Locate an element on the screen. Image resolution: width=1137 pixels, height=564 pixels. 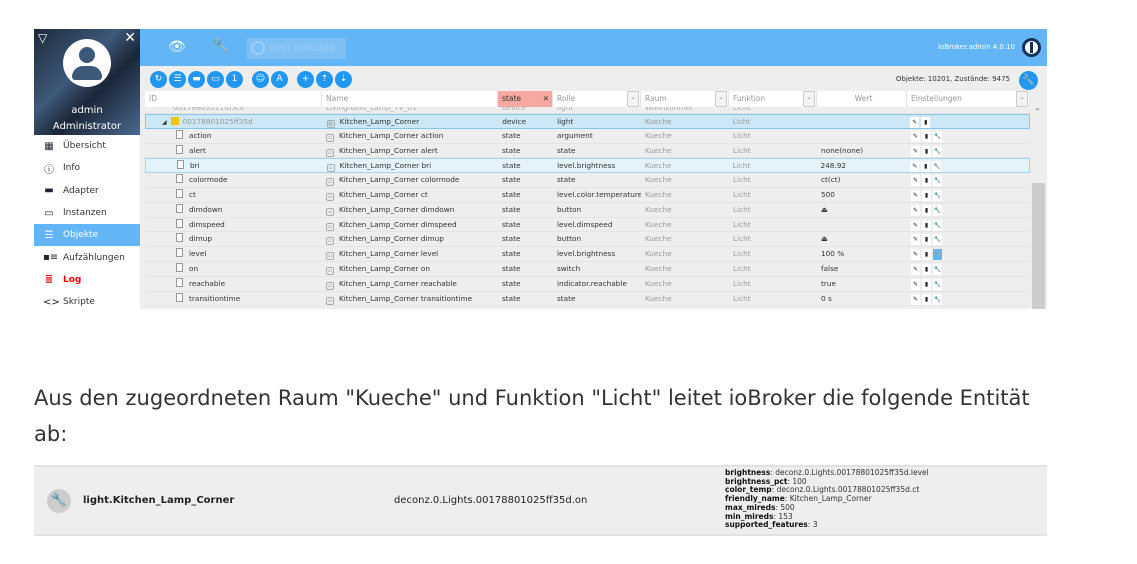
row-function: Licht is located at coordinates (742, 135).